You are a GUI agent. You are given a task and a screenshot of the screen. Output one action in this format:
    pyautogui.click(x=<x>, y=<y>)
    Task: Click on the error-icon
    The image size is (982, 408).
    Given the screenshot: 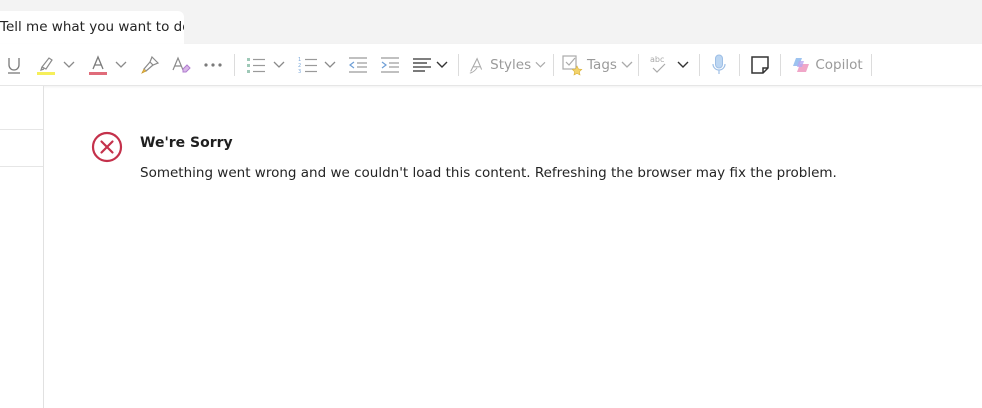 What is the action you would take?
    pyautogui.click(x=107, y=147)
    